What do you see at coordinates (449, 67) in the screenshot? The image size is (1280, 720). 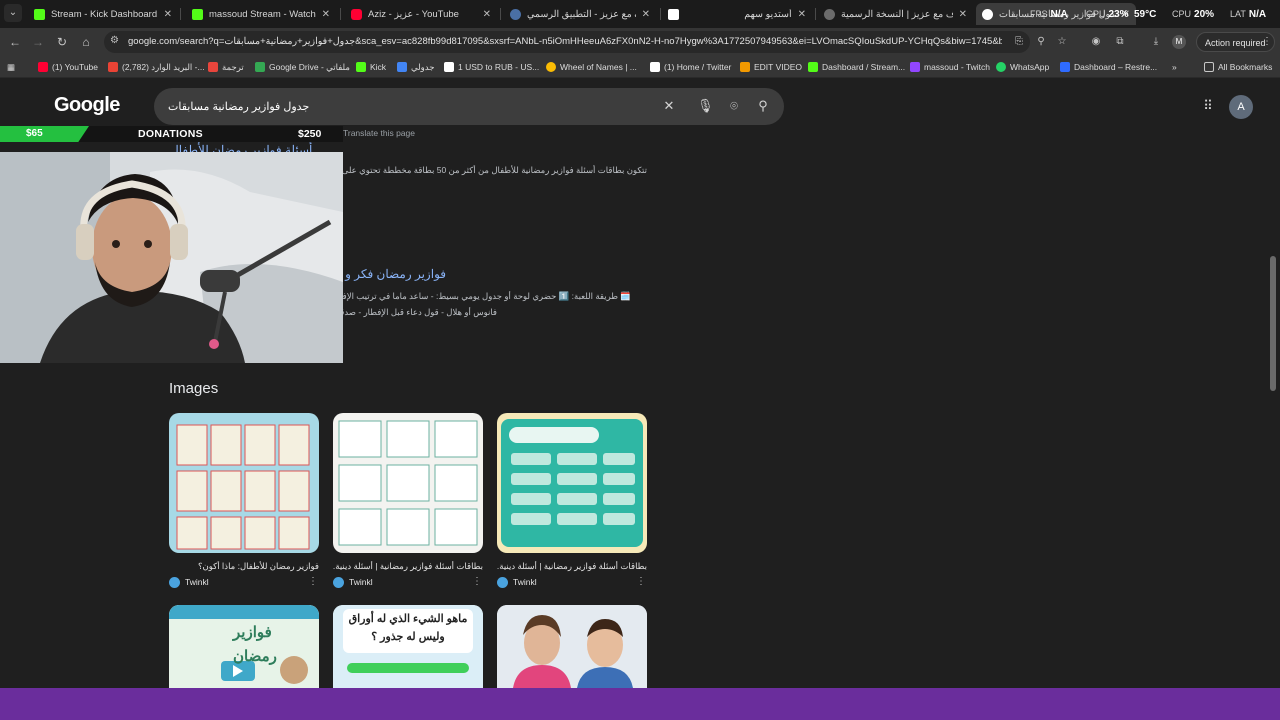 I see `xe-icon` at bounding box center [449, 67].